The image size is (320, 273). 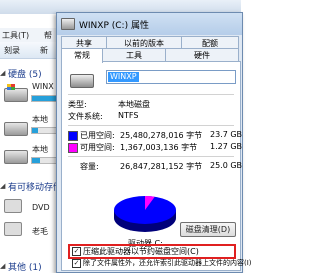 What do you see at coordinates (141, 251) in the screenshot?
I see `compress-label: 压缩此驱动器以节约磁盘空间(C)` at bounding box center [141, 251].